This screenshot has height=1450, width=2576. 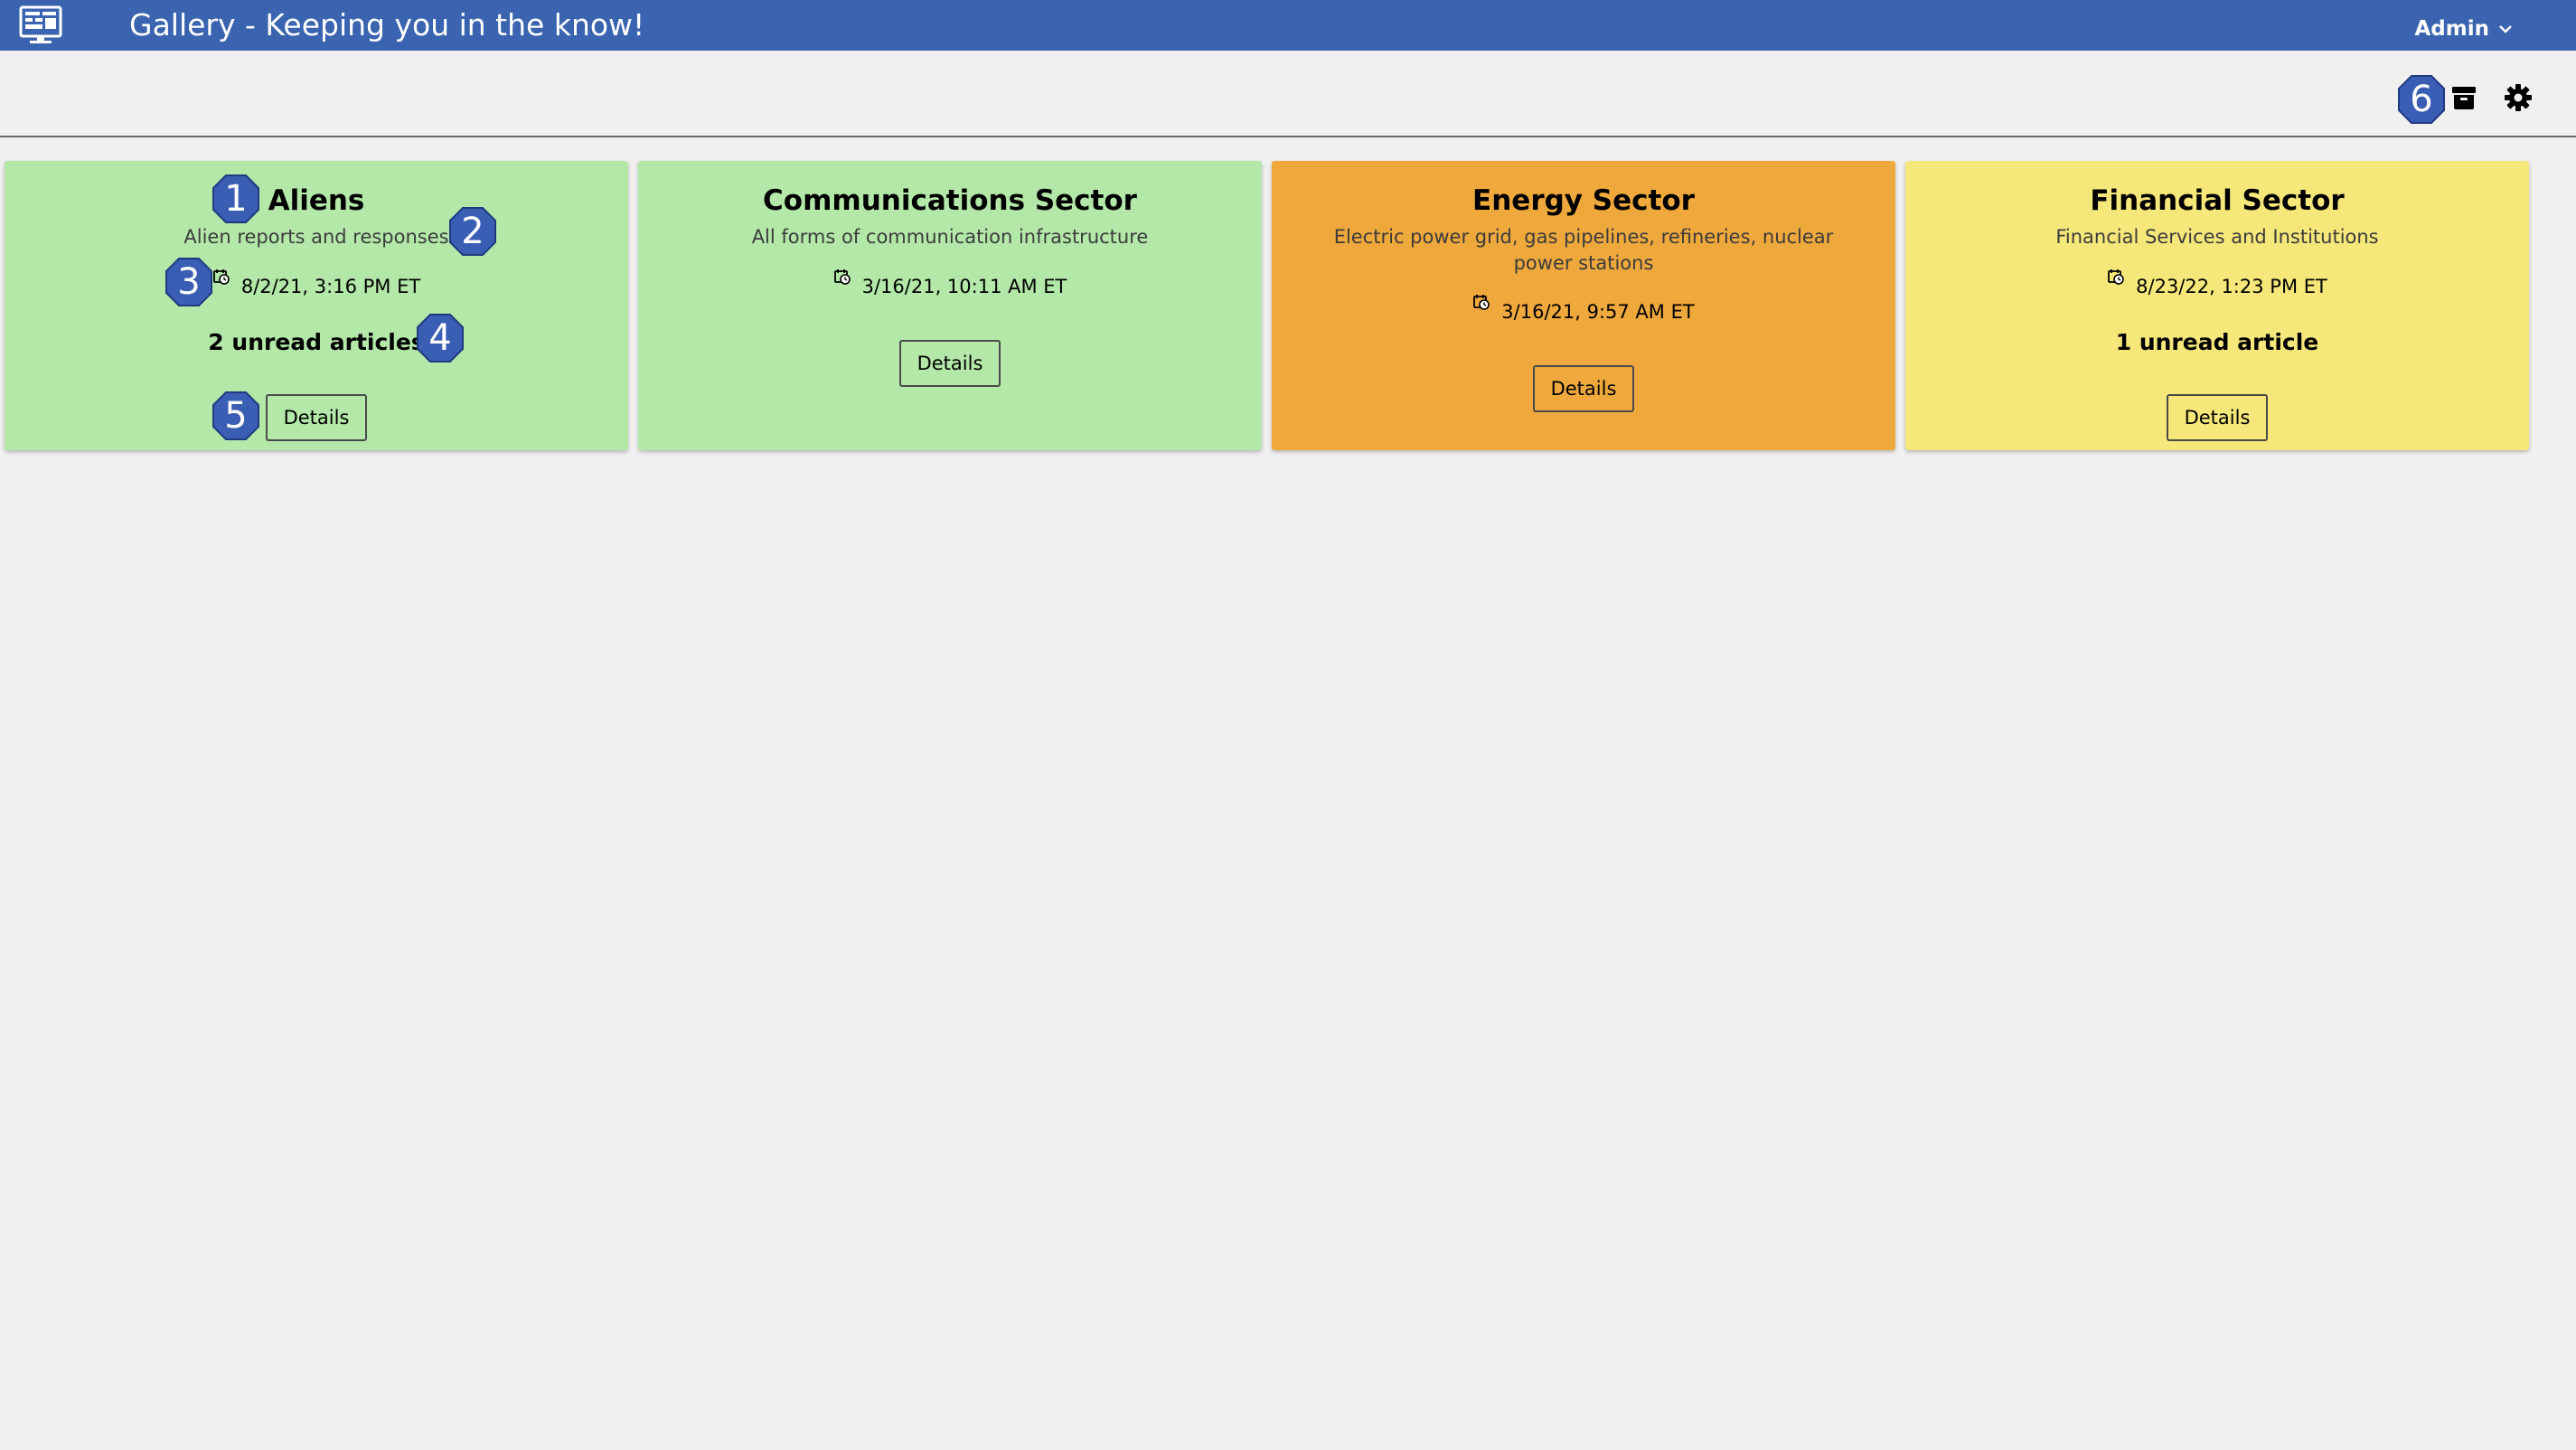 I want to click on card-description: Financial Services and Institutions, so click(x=2217, y=237).